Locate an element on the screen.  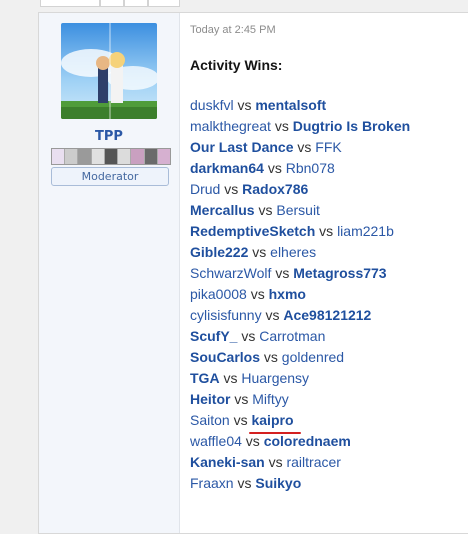
player-link: SouCarlos is located at coordinates (225, 357).